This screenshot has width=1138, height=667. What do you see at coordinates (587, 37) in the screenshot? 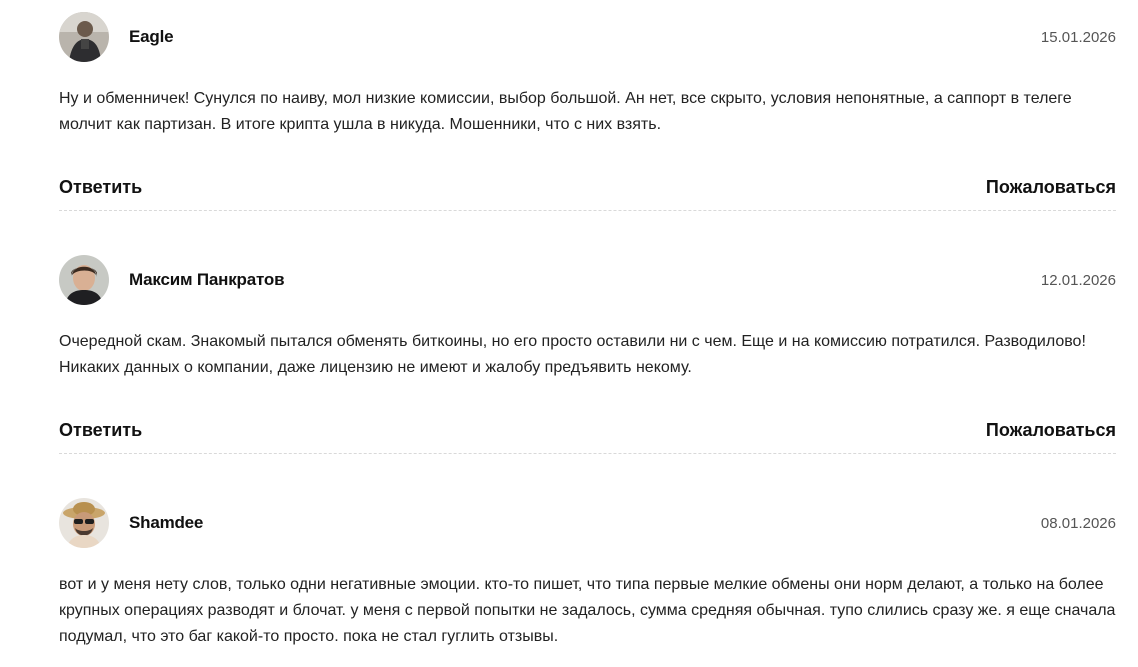
I see `comment-header: Eagle 15.01.2026` at bounding box center [587, 37].